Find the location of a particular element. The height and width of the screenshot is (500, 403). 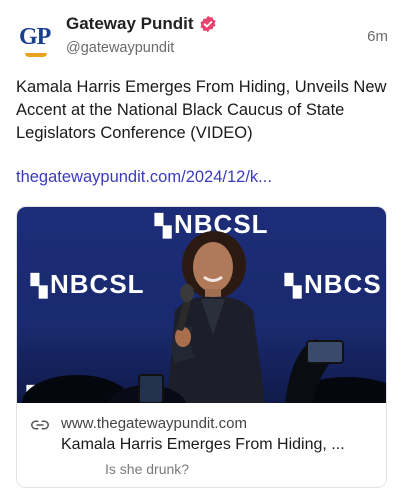

avatar-swoosh is located at coordinates (36, 55).